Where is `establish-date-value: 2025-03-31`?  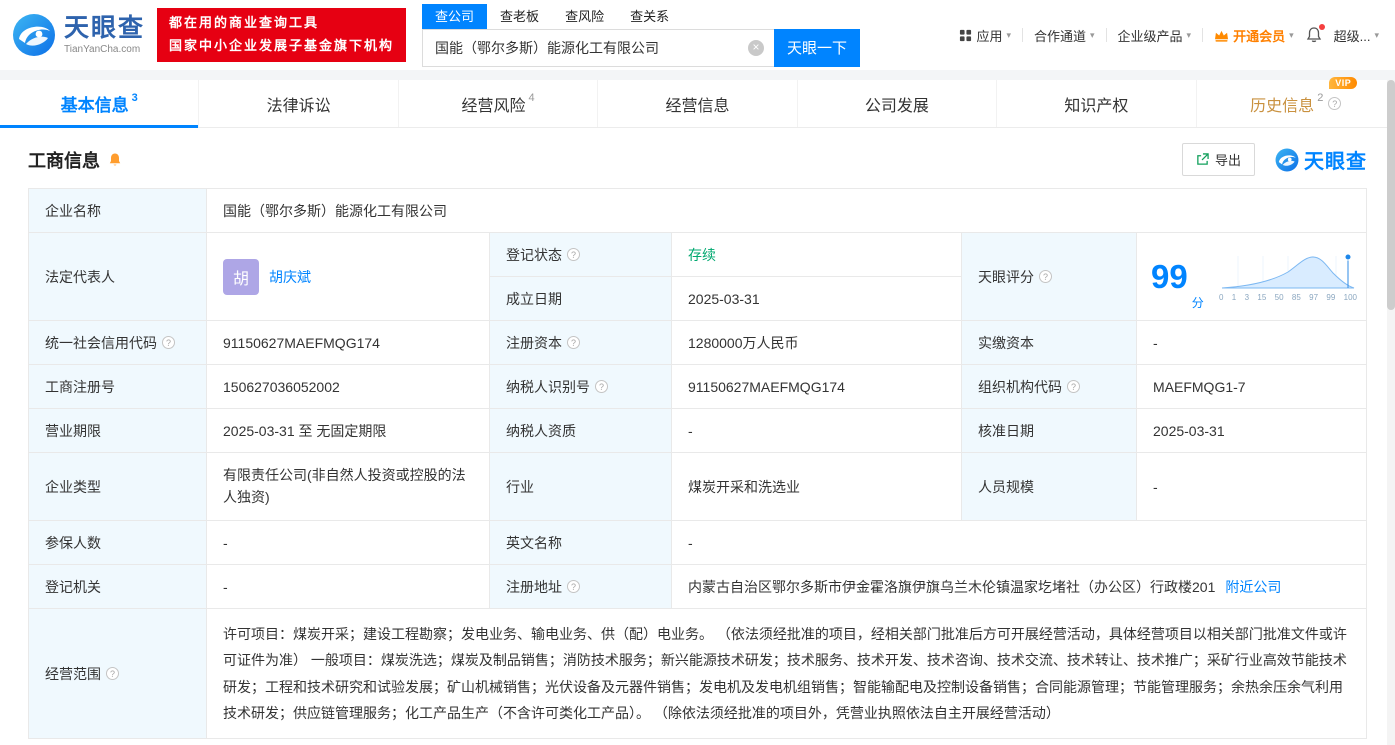
establish-date-value: 2025-03-31 is located at coordinates (817, 299).